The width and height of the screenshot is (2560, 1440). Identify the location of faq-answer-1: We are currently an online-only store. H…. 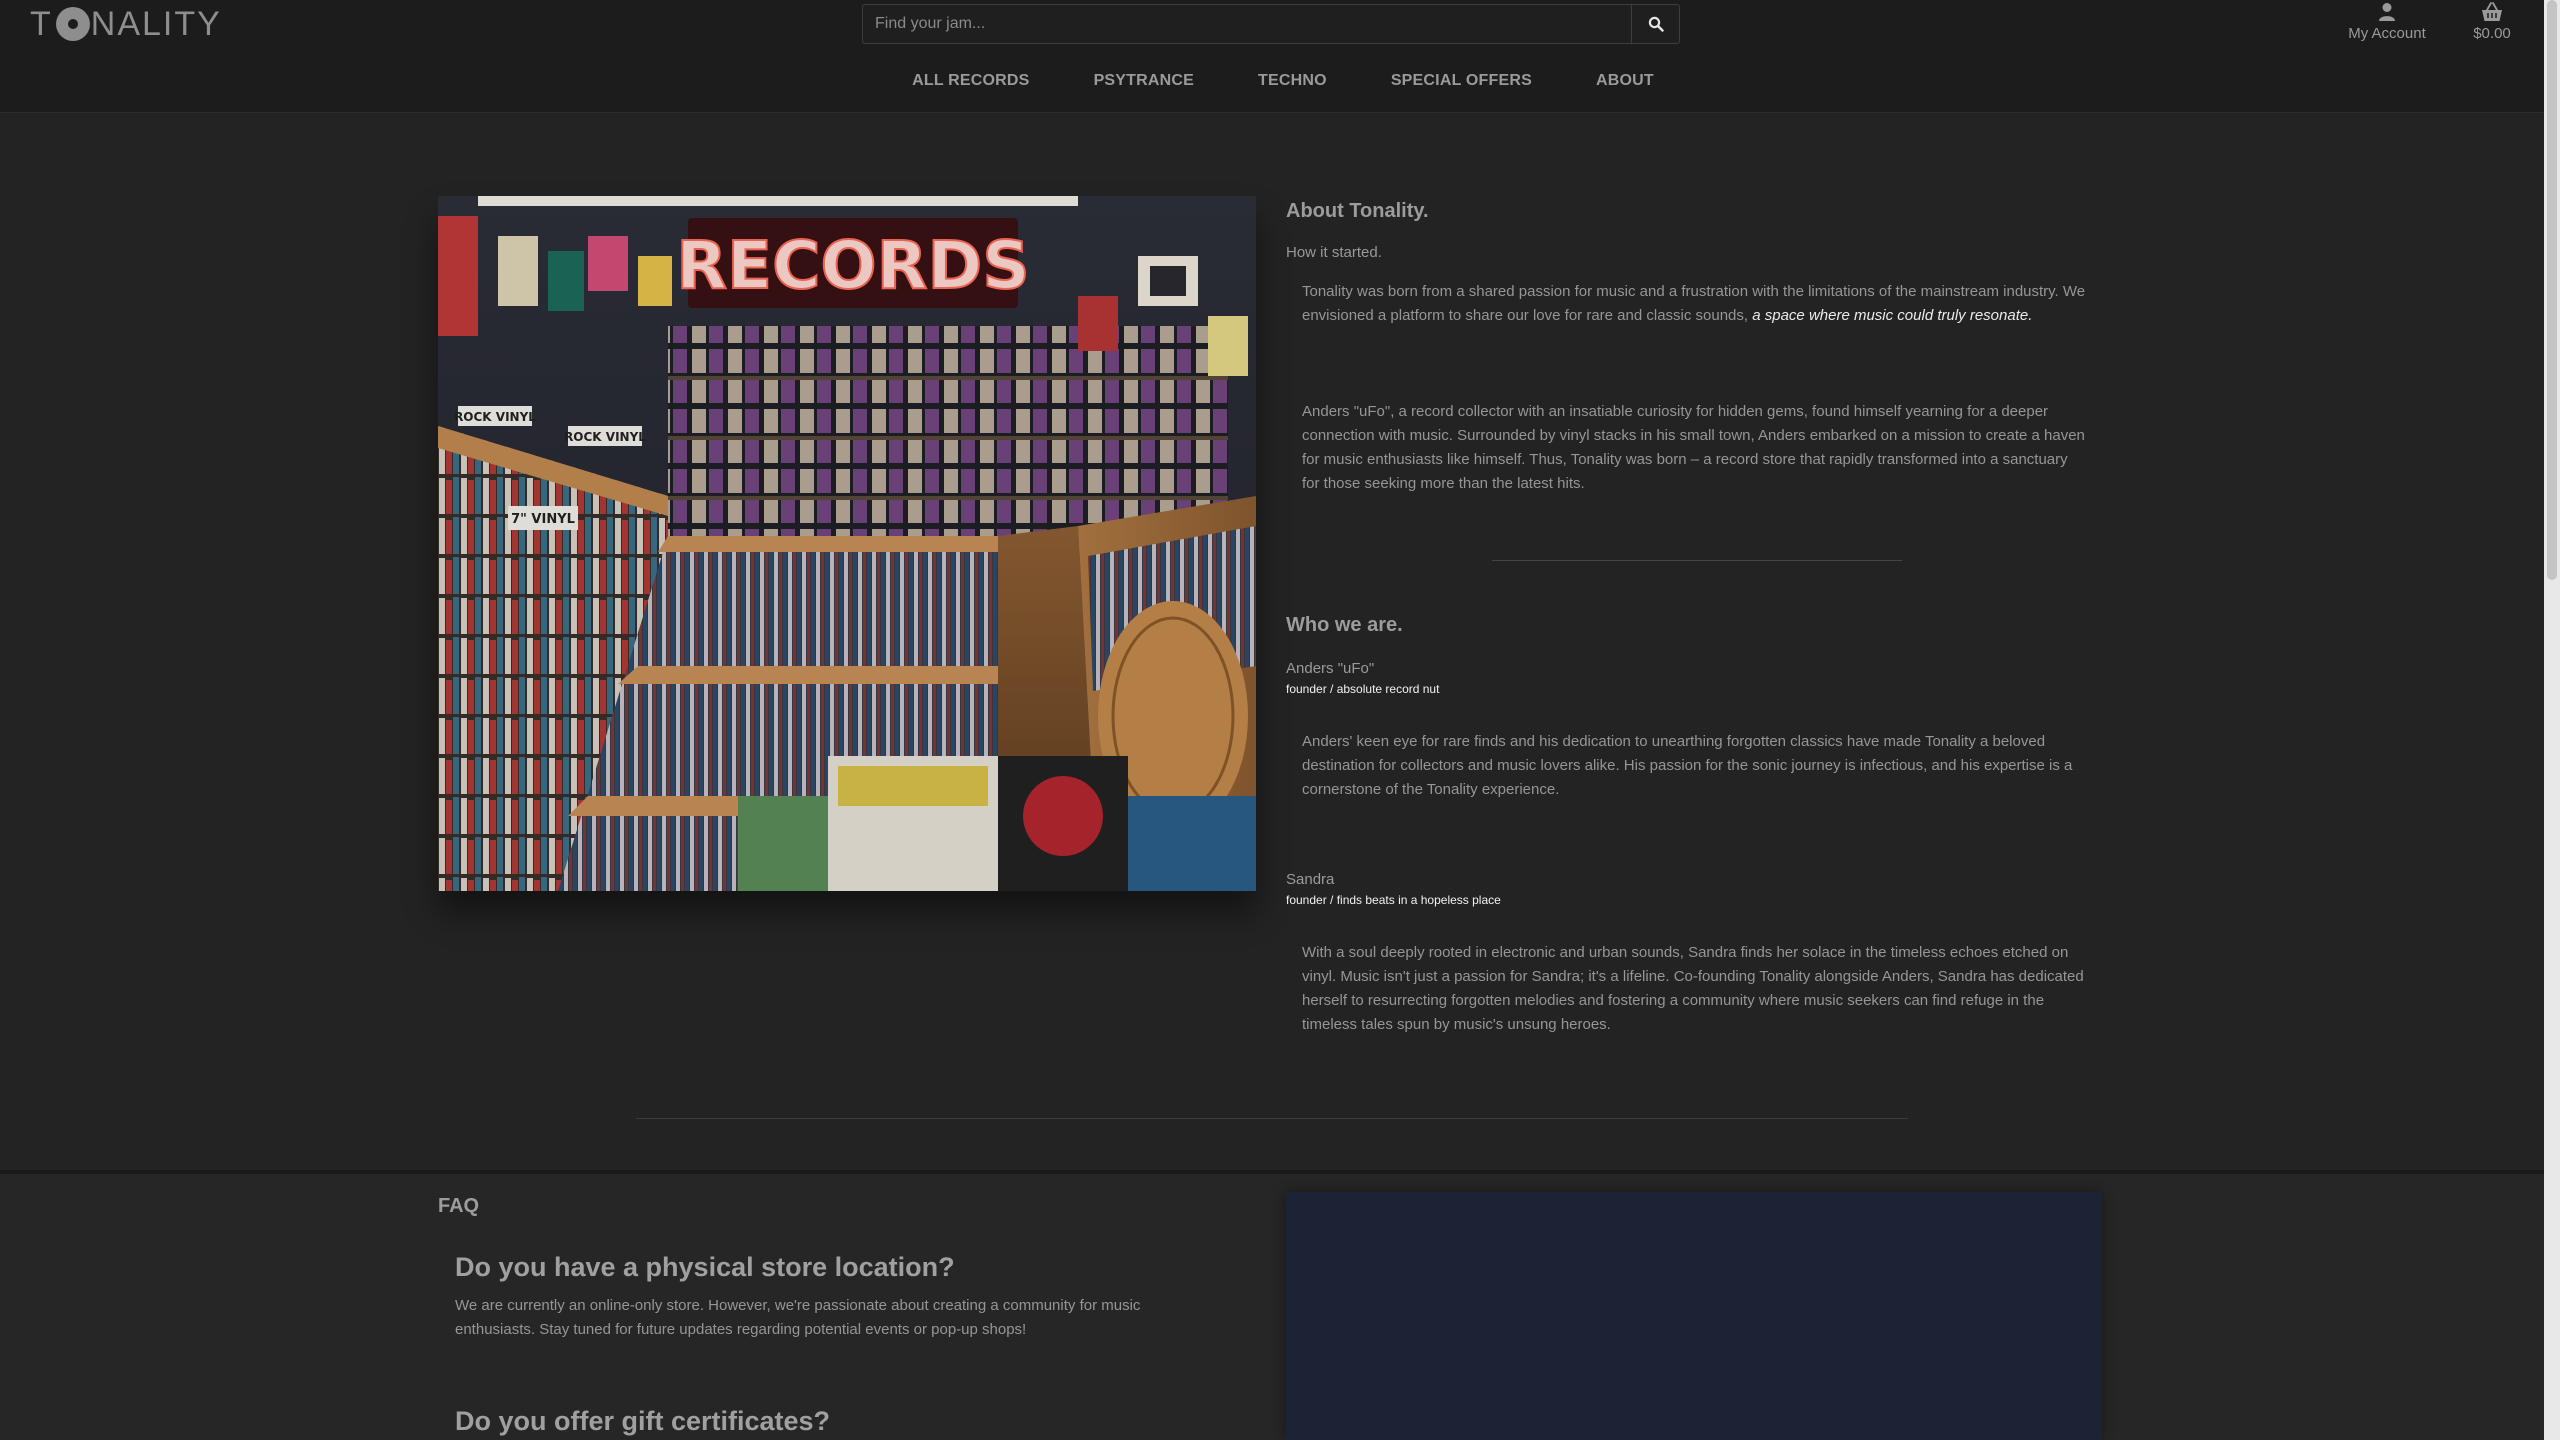
(798, 1317).